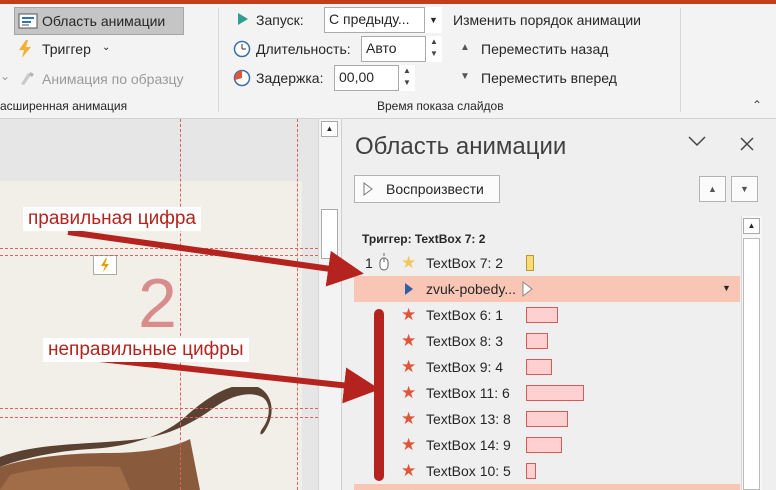 Image resolution: width=776 pixels, height=490 pixels. What do you see at coordinates (215, 258) in the screenshot?
I see `arrow-correct` at bounding box center [215, 258].